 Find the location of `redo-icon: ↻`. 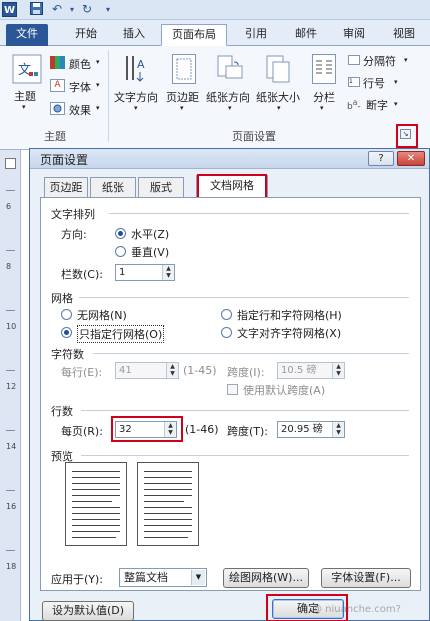

redo-icon: ↻ is located at coordinates (87, 9).